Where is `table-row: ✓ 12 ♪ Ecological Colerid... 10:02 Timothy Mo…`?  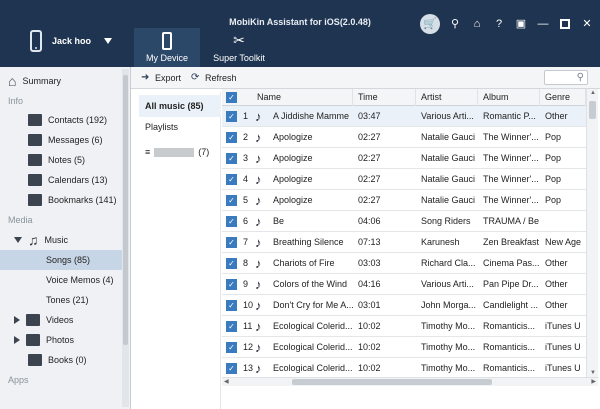 table-row: ✓ 12 ♪ Ecological Colerid... 10:02 Timothy Mo… is located at coordinates (404, 347).